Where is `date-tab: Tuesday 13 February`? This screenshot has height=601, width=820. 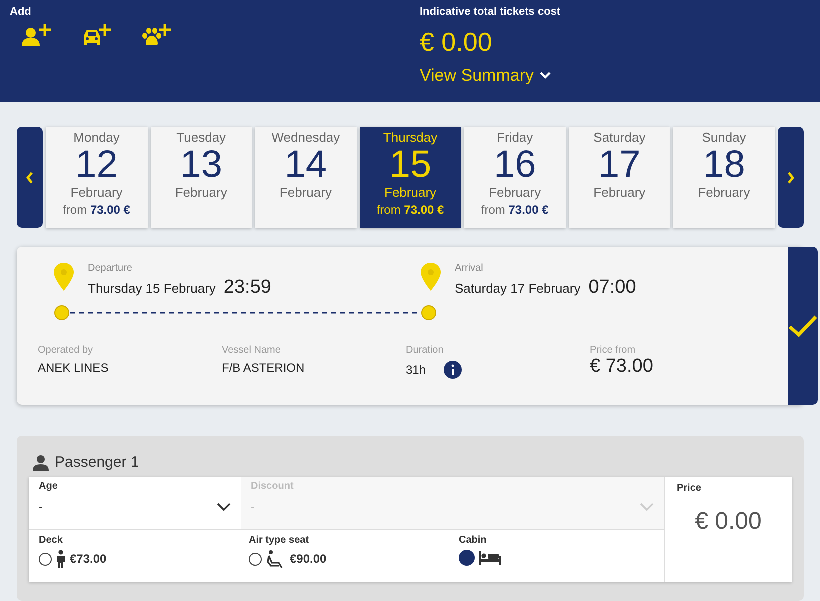
date-tab: Tuesday 13 February is located at coordinates (201, 177).